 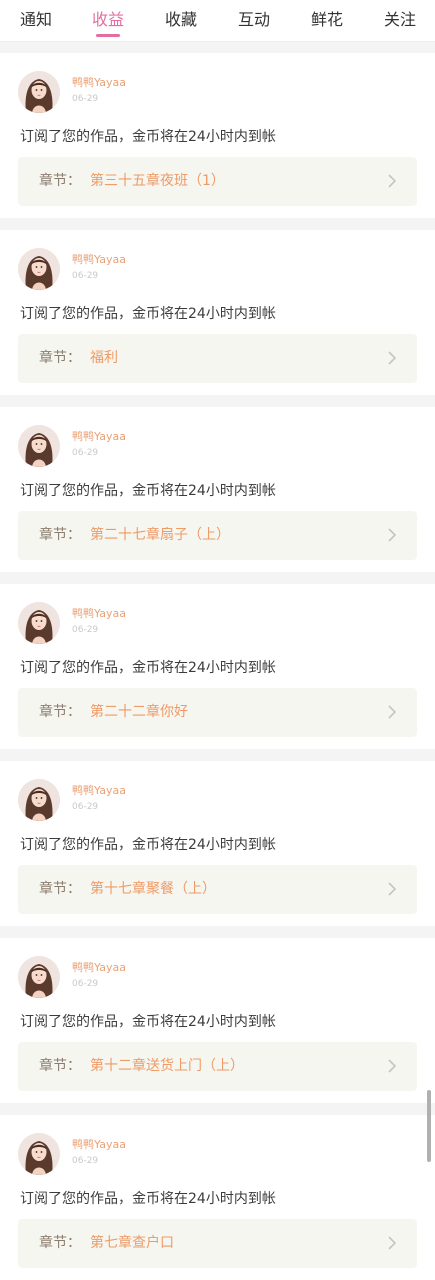 I want to click on chapter-title: 第三十五章夜班（1）, so click(x=157, y=181).